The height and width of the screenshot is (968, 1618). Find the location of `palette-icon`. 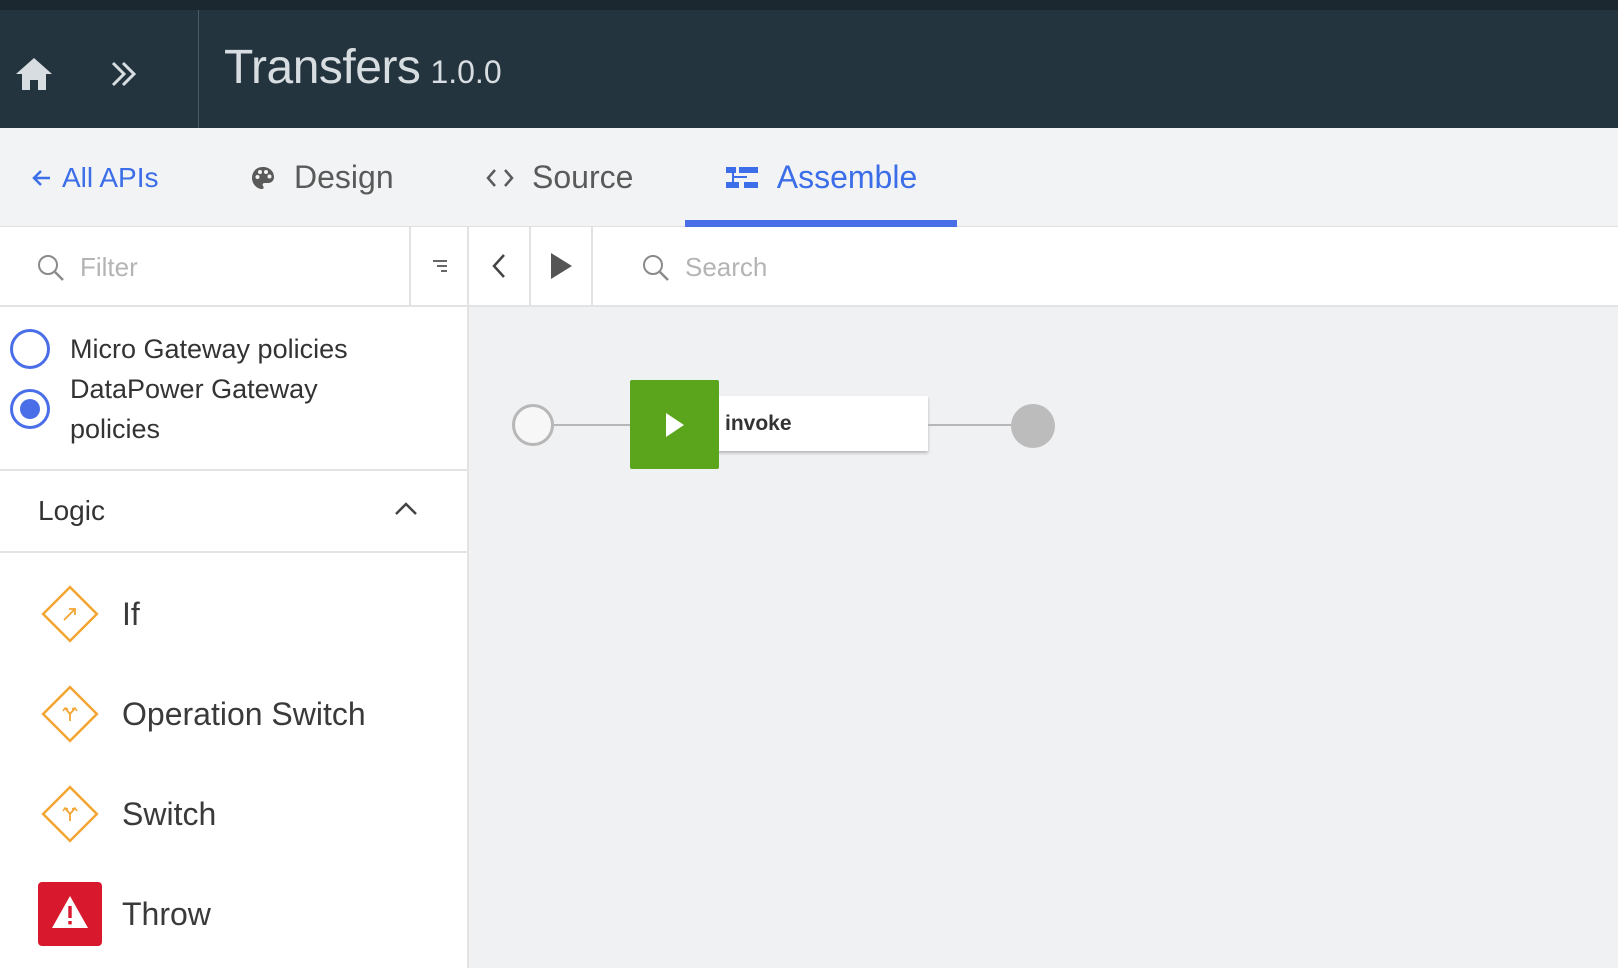

palette-icon is located at coordinates (263, 178).